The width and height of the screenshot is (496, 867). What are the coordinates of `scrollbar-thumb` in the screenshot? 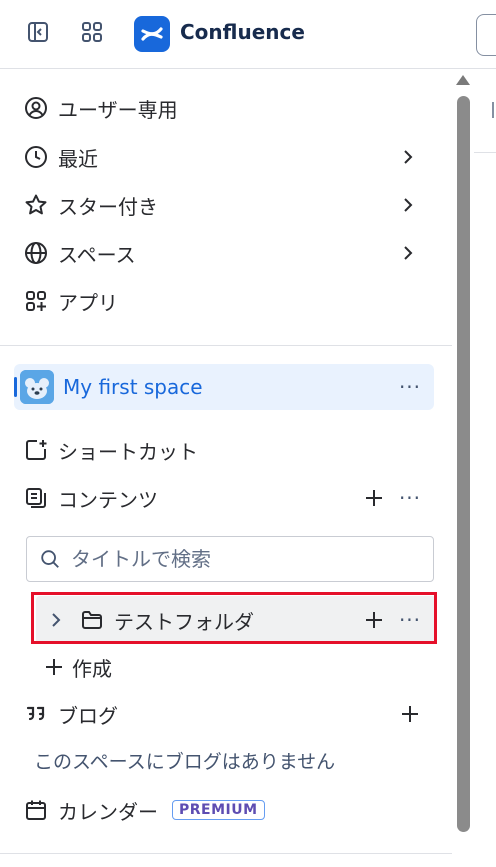 It's located at (463, 464).